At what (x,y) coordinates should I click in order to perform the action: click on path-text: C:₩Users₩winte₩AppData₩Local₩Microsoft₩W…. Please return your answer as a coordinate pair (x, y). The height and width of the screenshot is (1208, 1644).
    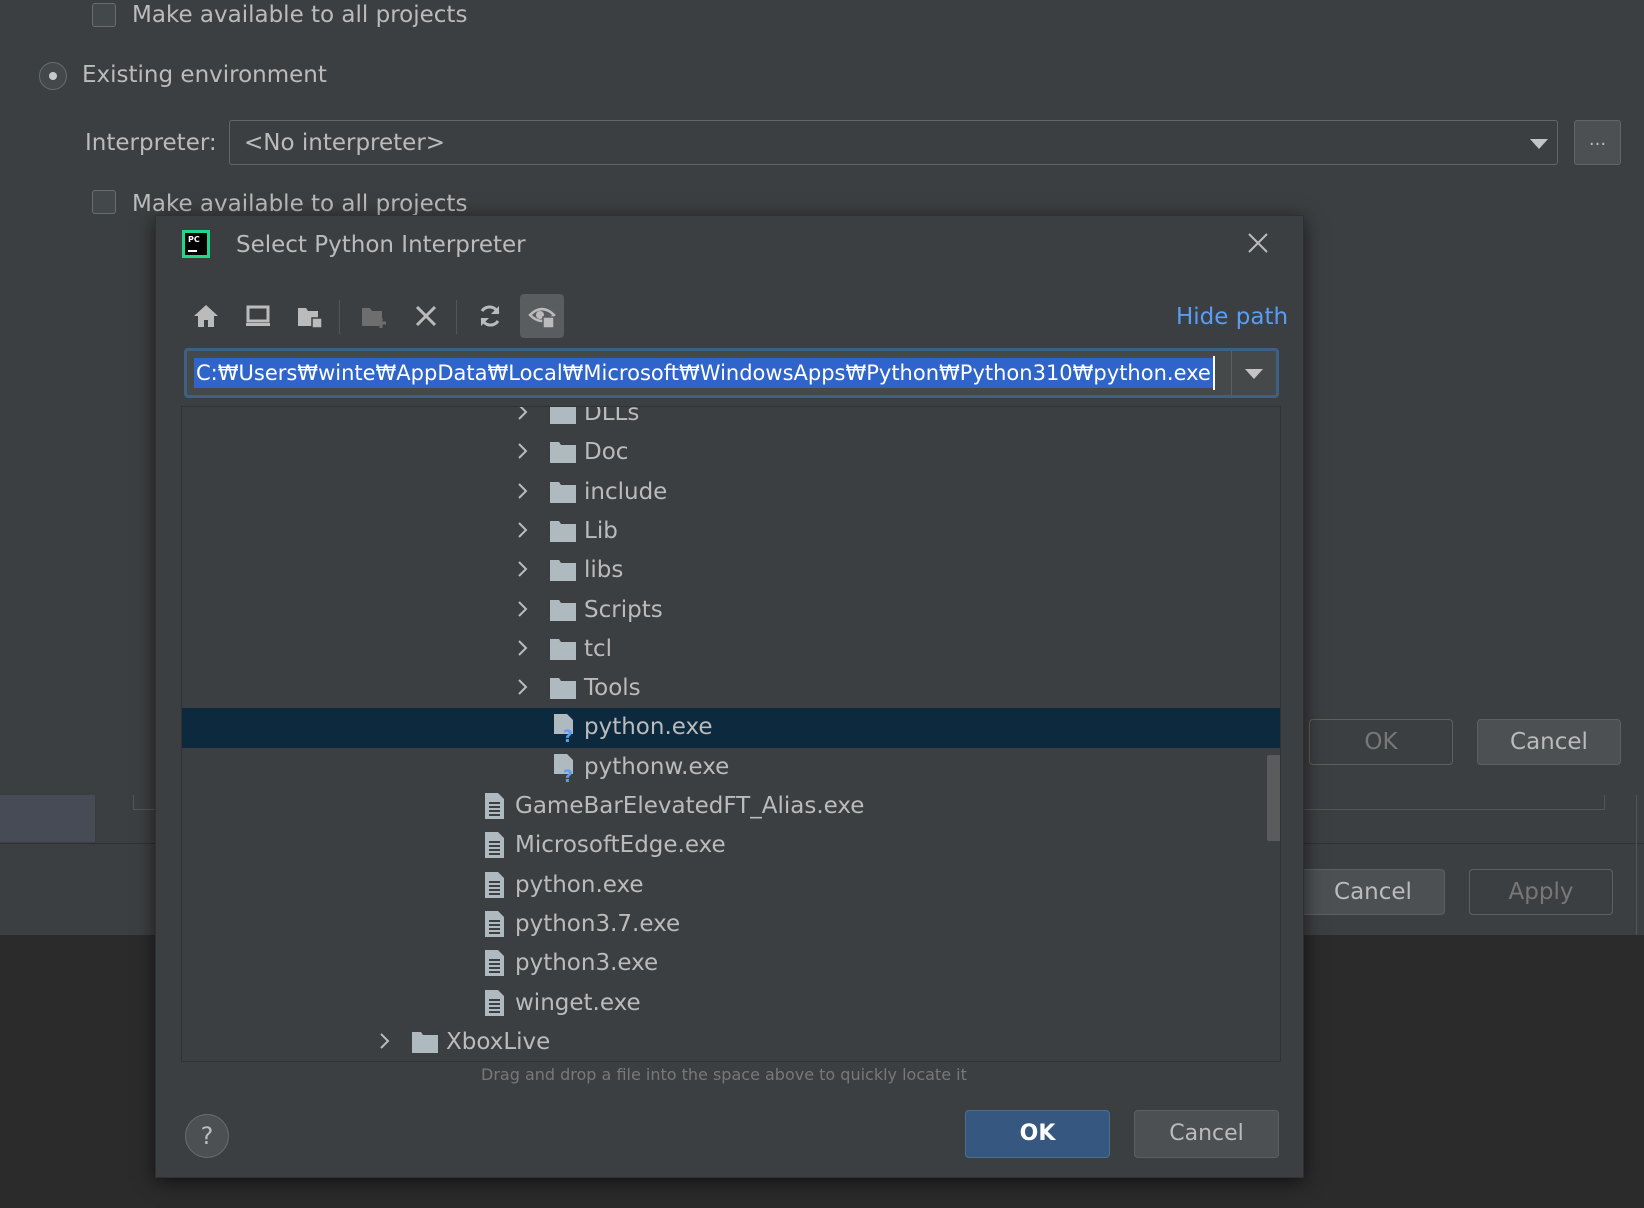
    Looking at the image, I should click on (703, 373).